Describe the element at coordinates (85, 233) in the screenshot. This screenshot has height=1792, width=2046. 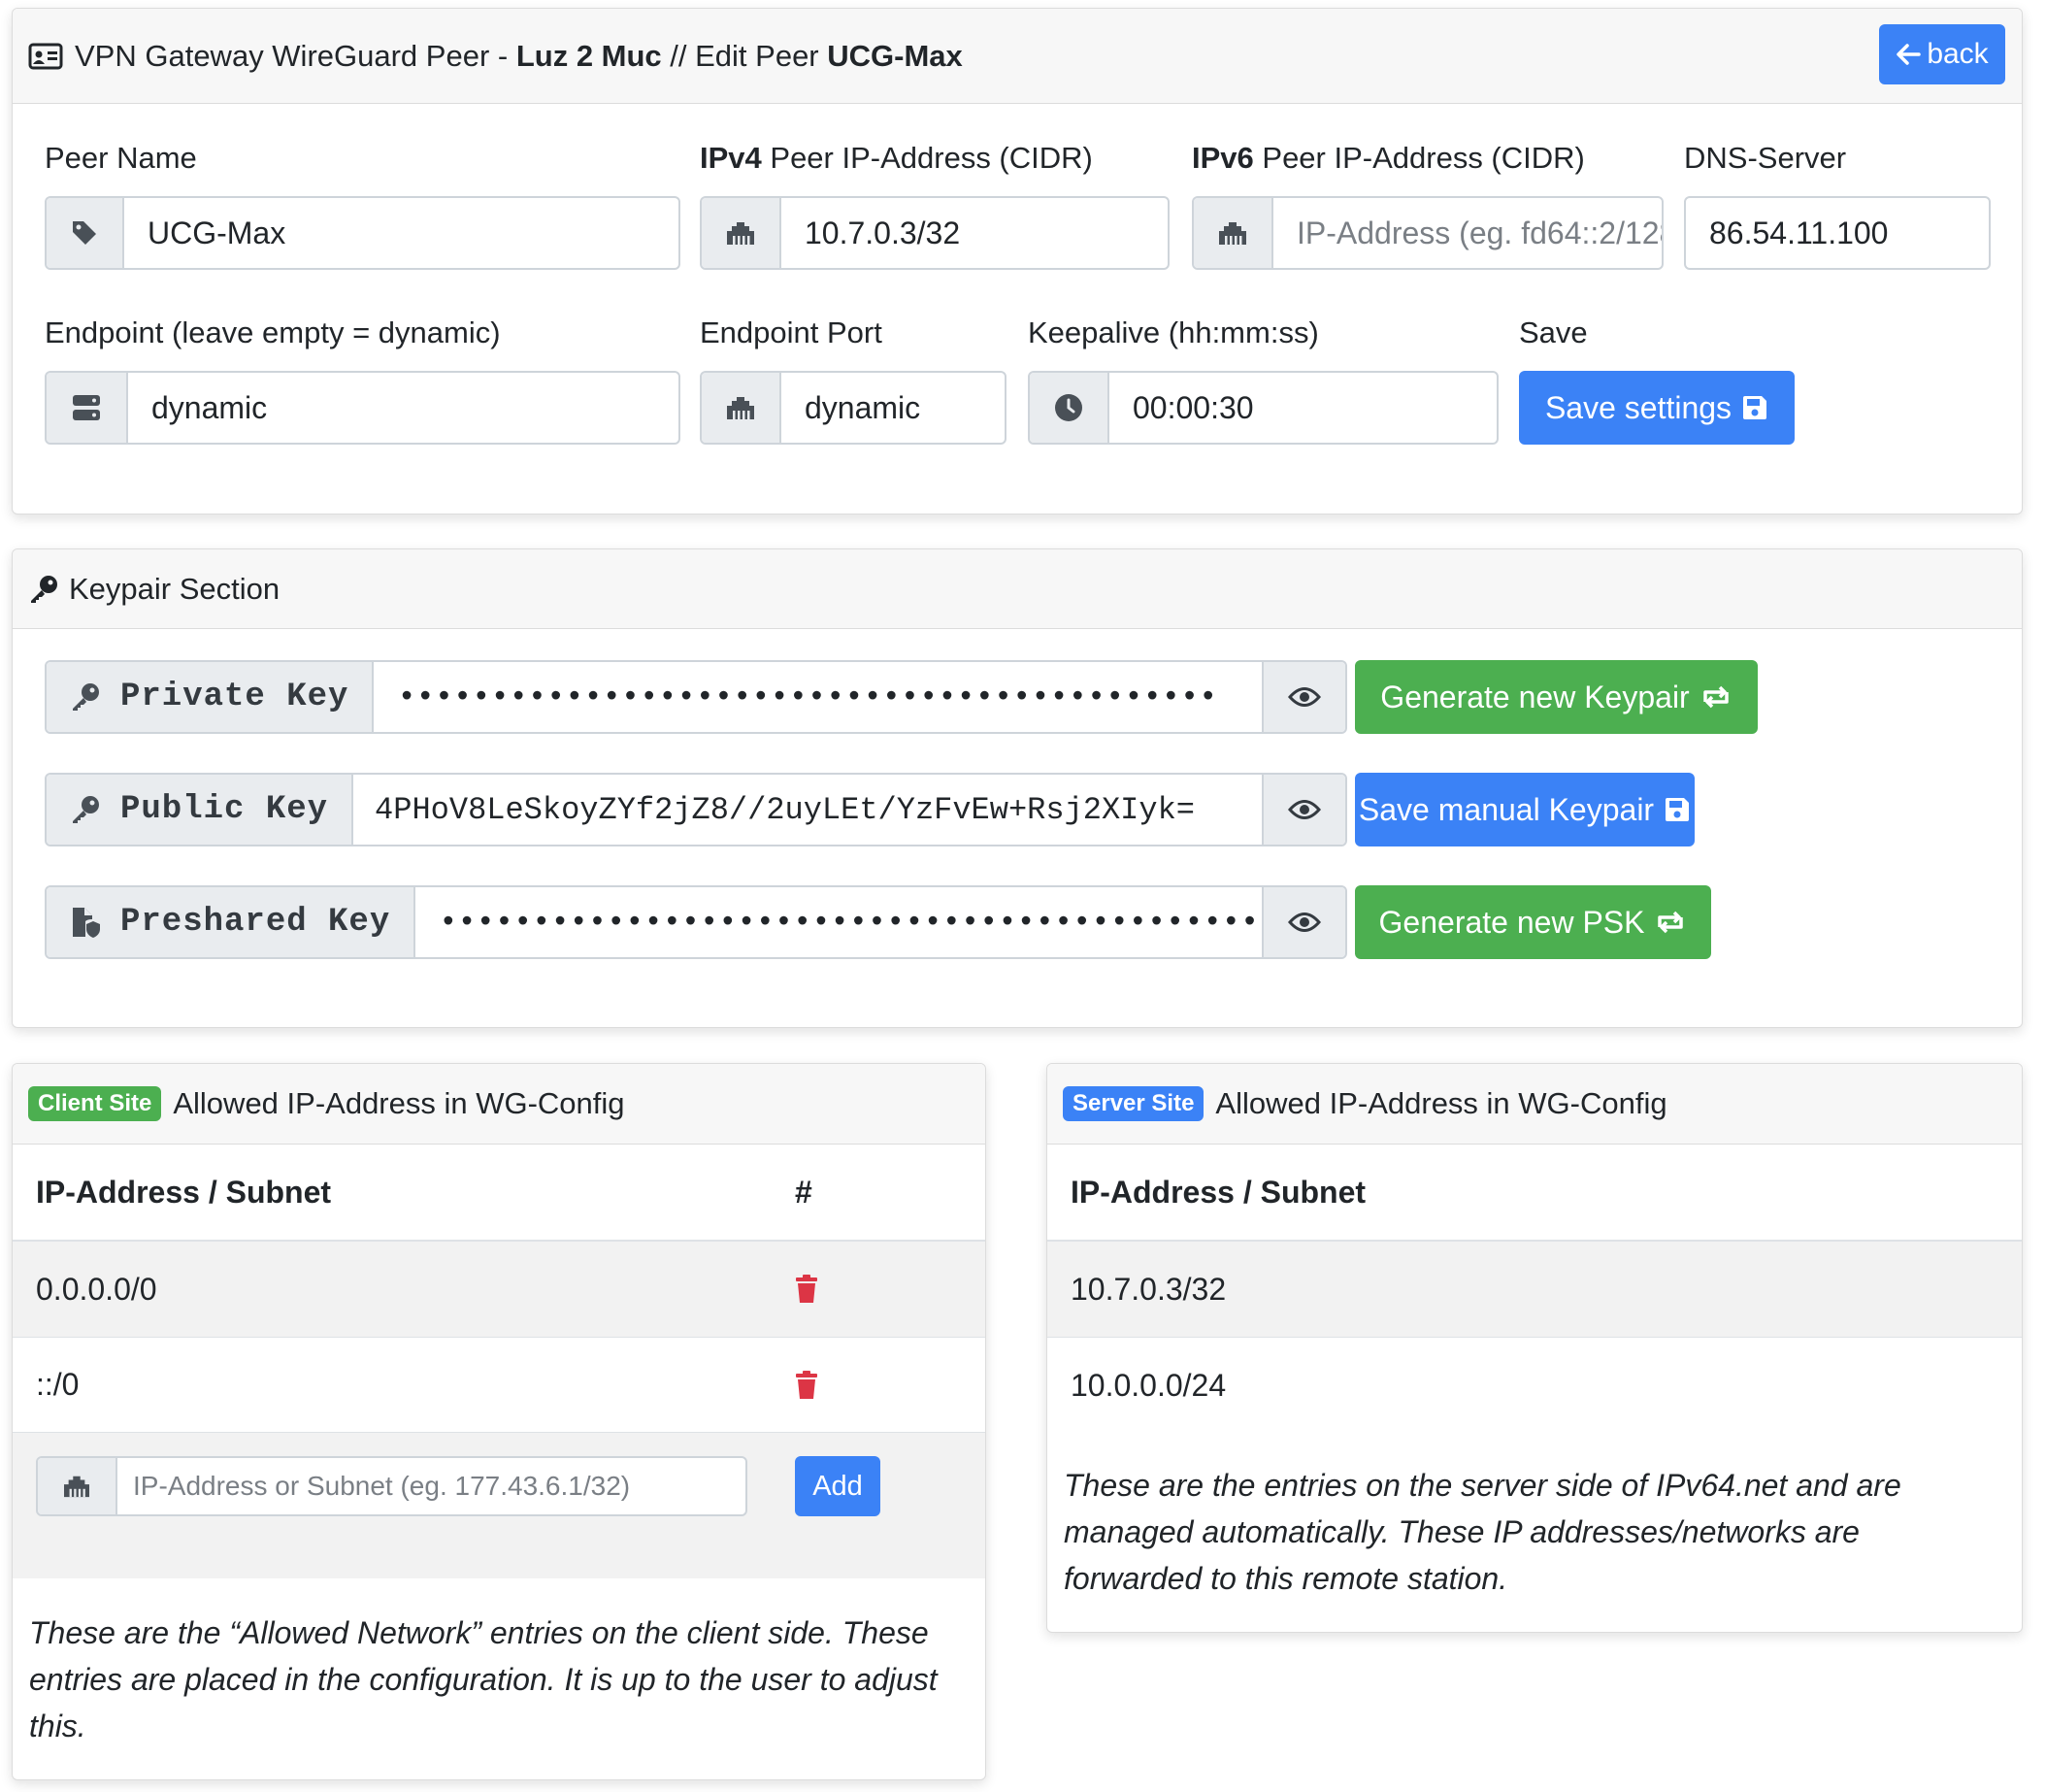
I see `tag-icon` at that location.